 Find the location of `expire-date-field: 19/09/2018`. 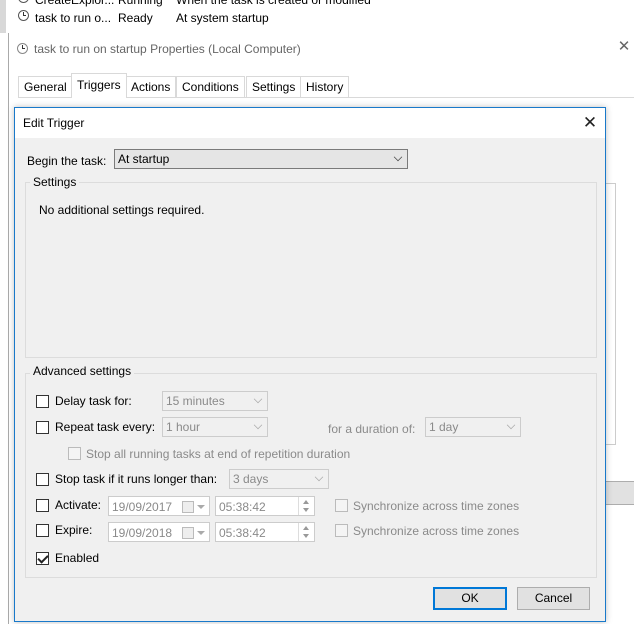

expire-date-field: 19/09/2018 is located at coordinates (159, 532).